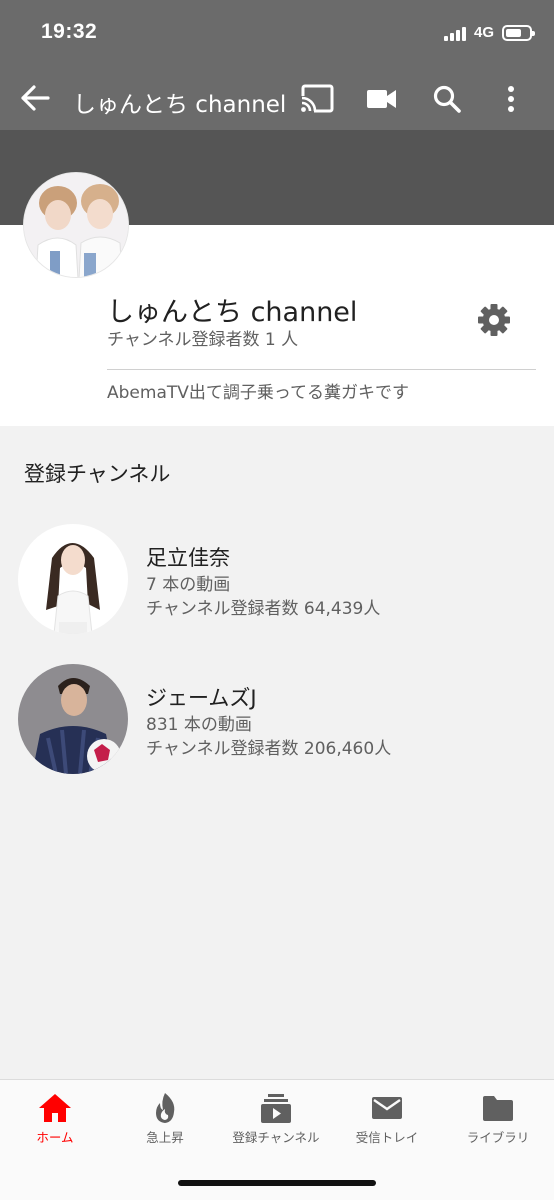  I want to click on gear-icon, so click(494, 320).